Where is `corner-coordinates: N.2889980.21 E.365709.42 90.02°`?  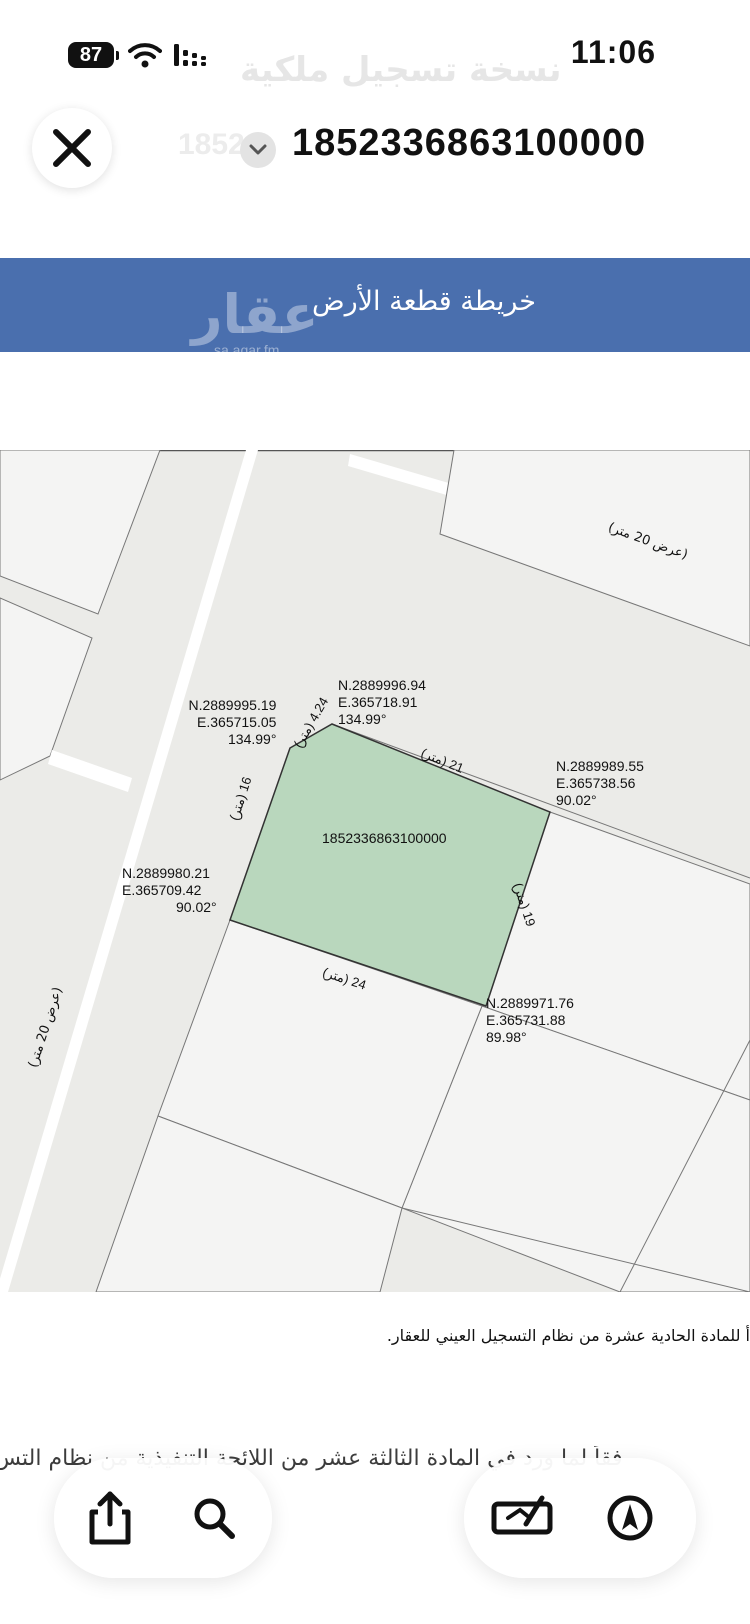
corner-coordinates: N.2889980.21 E.365709.42 90.02° is located at coordinates (169, 890).